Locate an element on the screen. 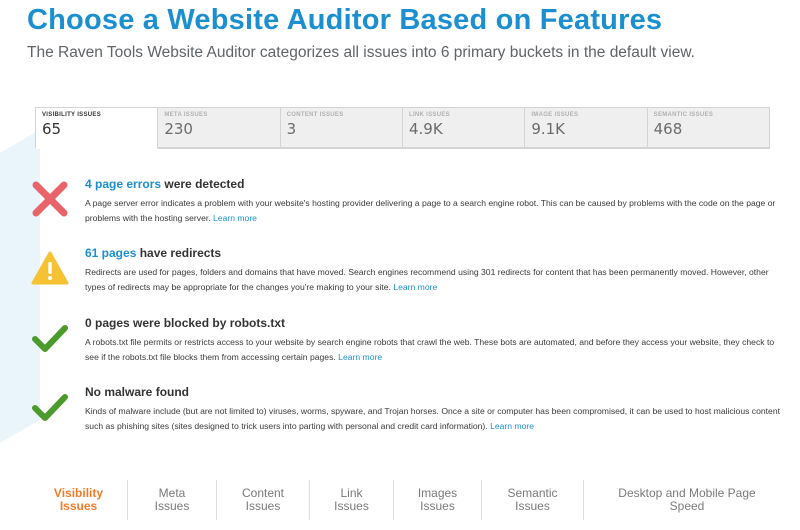  tab-meta-issues: META ISSUES 230 is located at coordinates (219, 127).